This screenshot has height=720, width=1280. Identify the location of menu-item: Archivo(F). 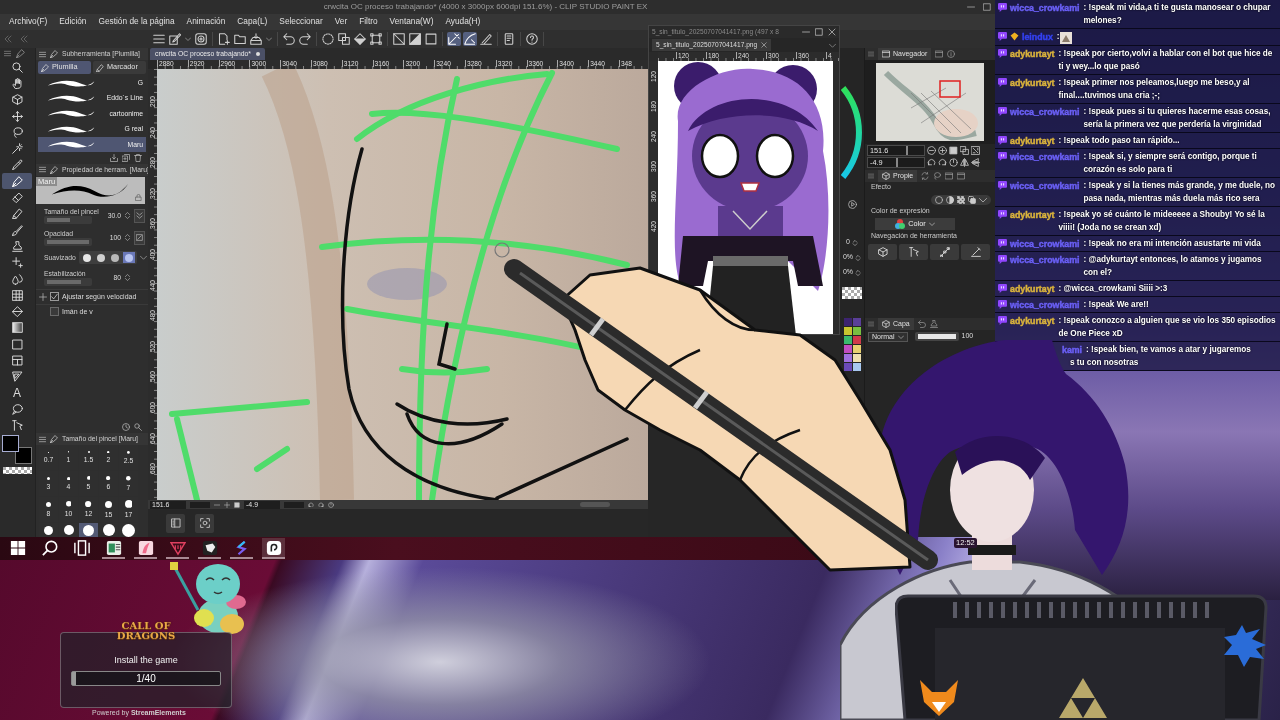
(28, 22).